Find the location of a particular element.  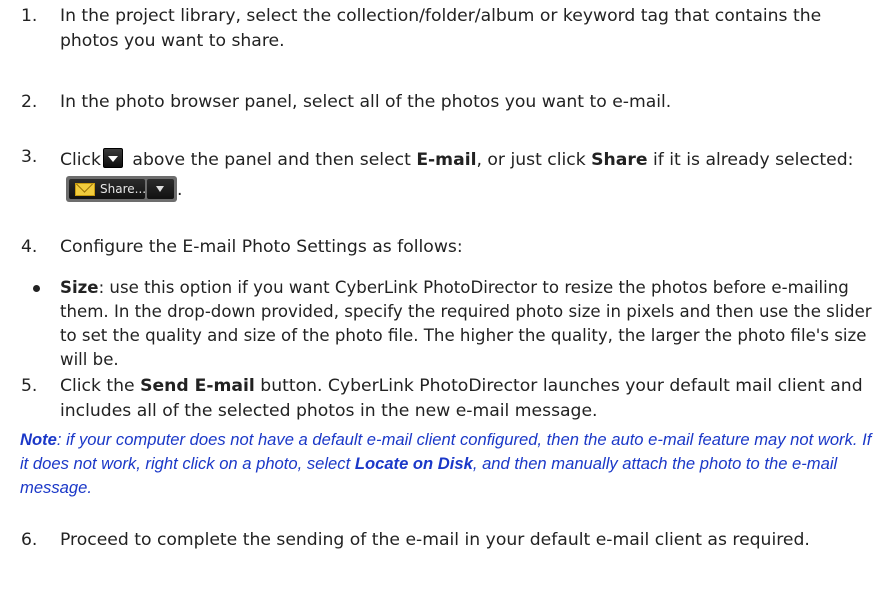

dropdown-arrow-icon is located at coordinates (112, 158).